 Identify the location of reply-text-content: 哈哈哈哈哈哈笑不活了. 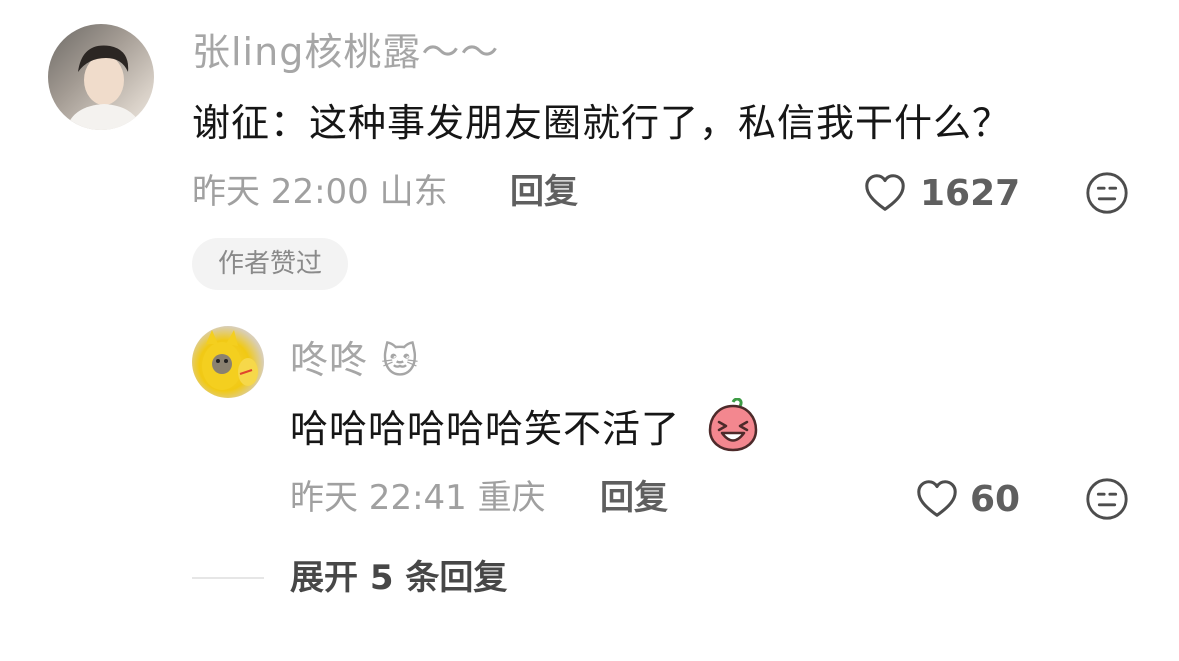
(485, 429).